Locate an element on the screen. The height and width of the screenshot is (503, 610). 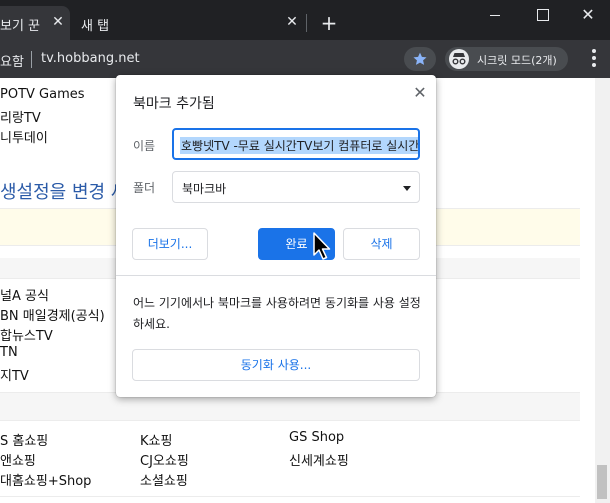
page-scrollbar is located at coordinates (602, 290).